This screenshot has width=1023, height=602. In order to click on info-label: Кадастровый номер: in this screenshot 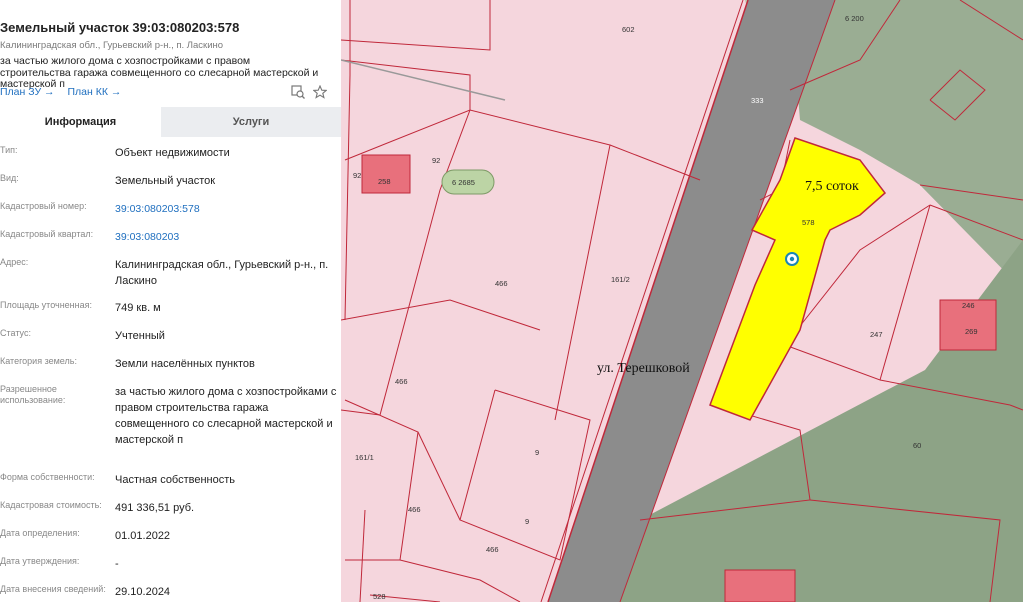, I will do `click(43, 206)`.